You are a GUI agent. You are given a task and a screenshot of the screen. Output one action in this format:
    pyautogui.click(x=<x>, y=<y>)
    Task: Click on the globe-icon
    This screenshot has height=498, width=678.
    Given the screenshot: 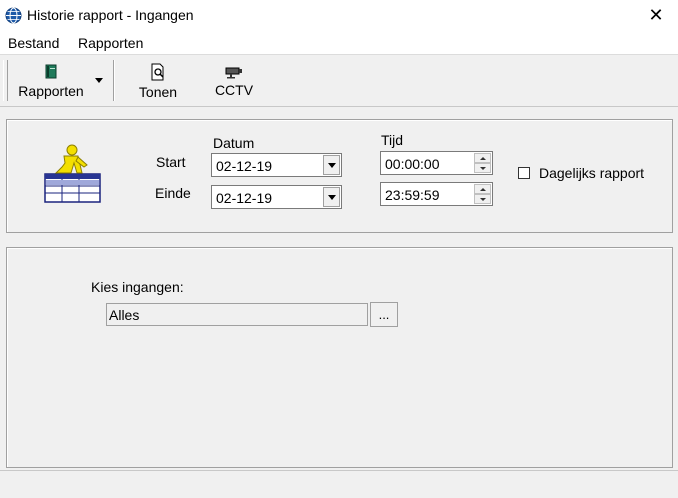 What is the action you would take?
    pyautogui.click(x=13, y=15)
    